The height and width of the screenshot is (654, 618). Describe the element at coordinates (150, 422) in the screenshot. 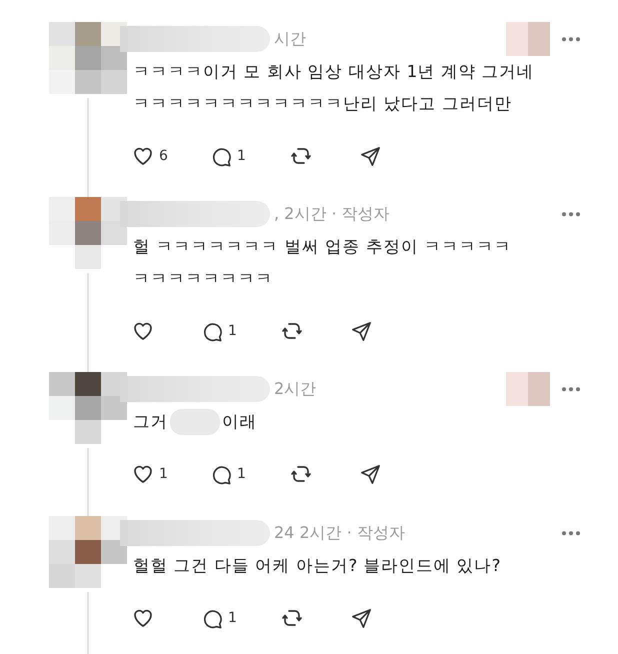

I see `comment-text: 그거` at that location.